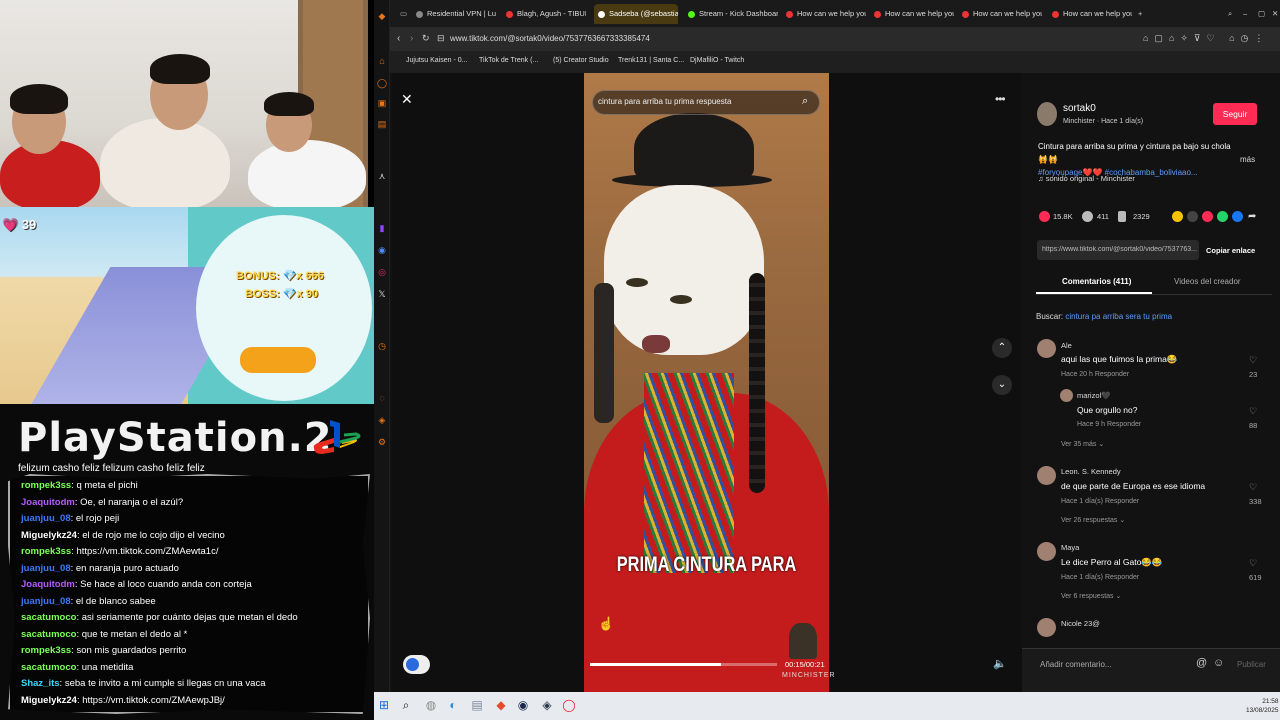  Describe the element at coordinates (501, 705) in the screenshot. I see `brave-icon: ◆` at that location.